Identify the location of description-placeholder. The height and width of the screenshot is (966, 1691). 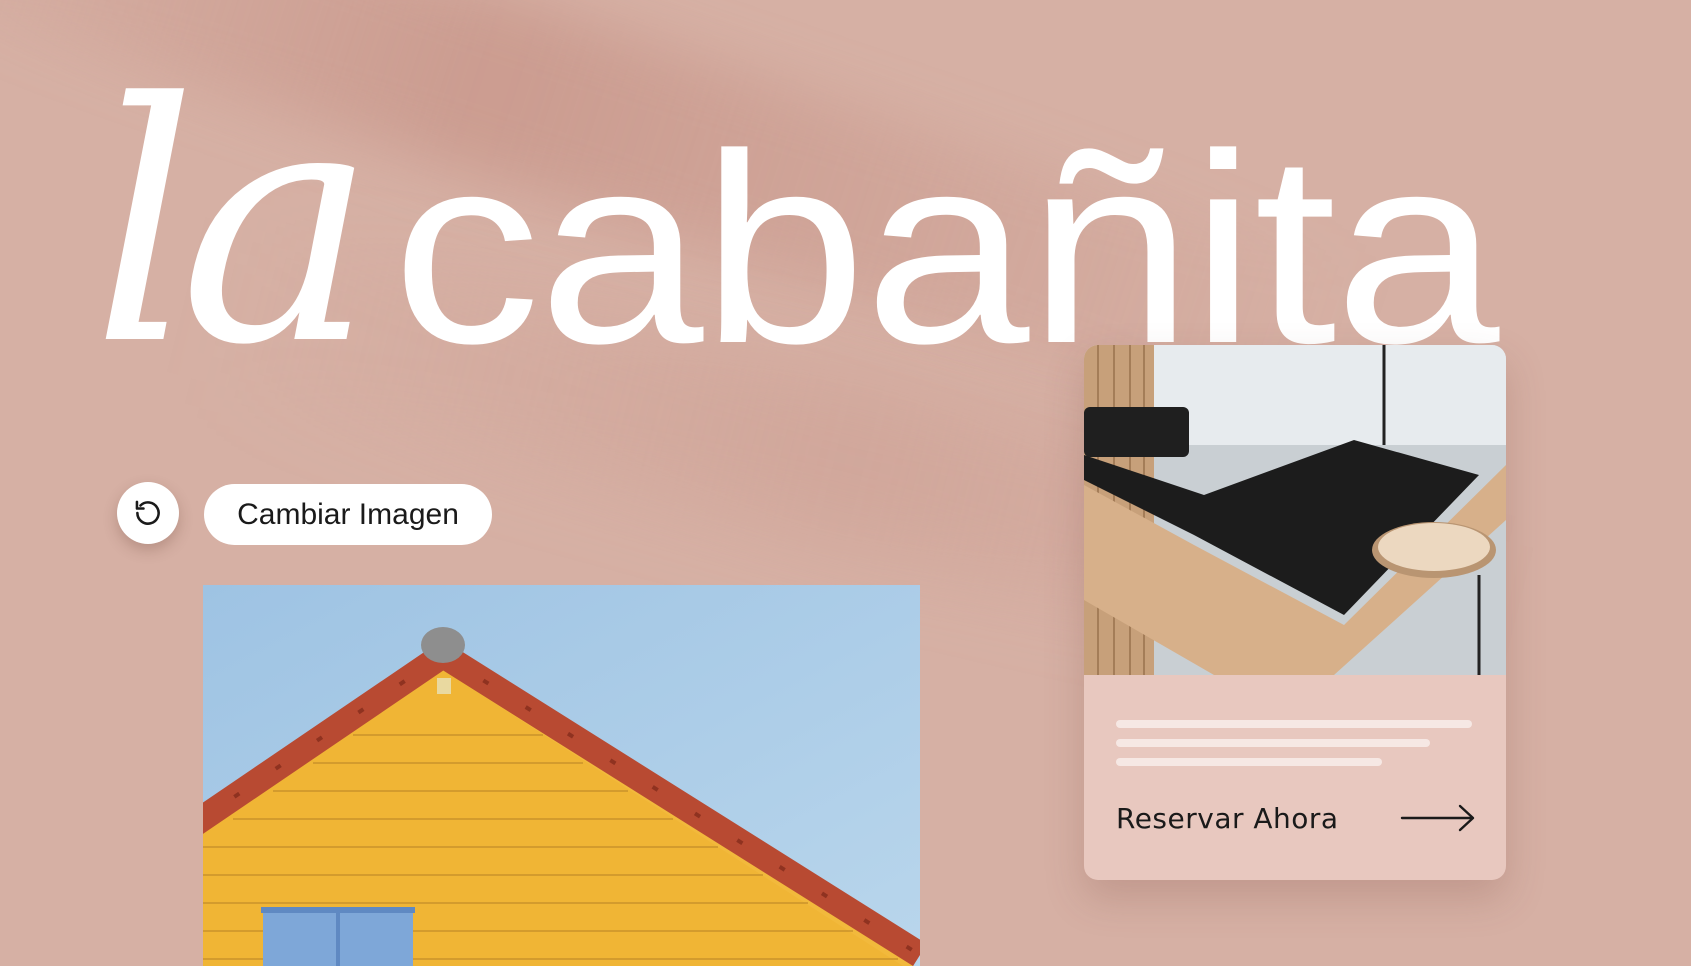
(1294, 748).